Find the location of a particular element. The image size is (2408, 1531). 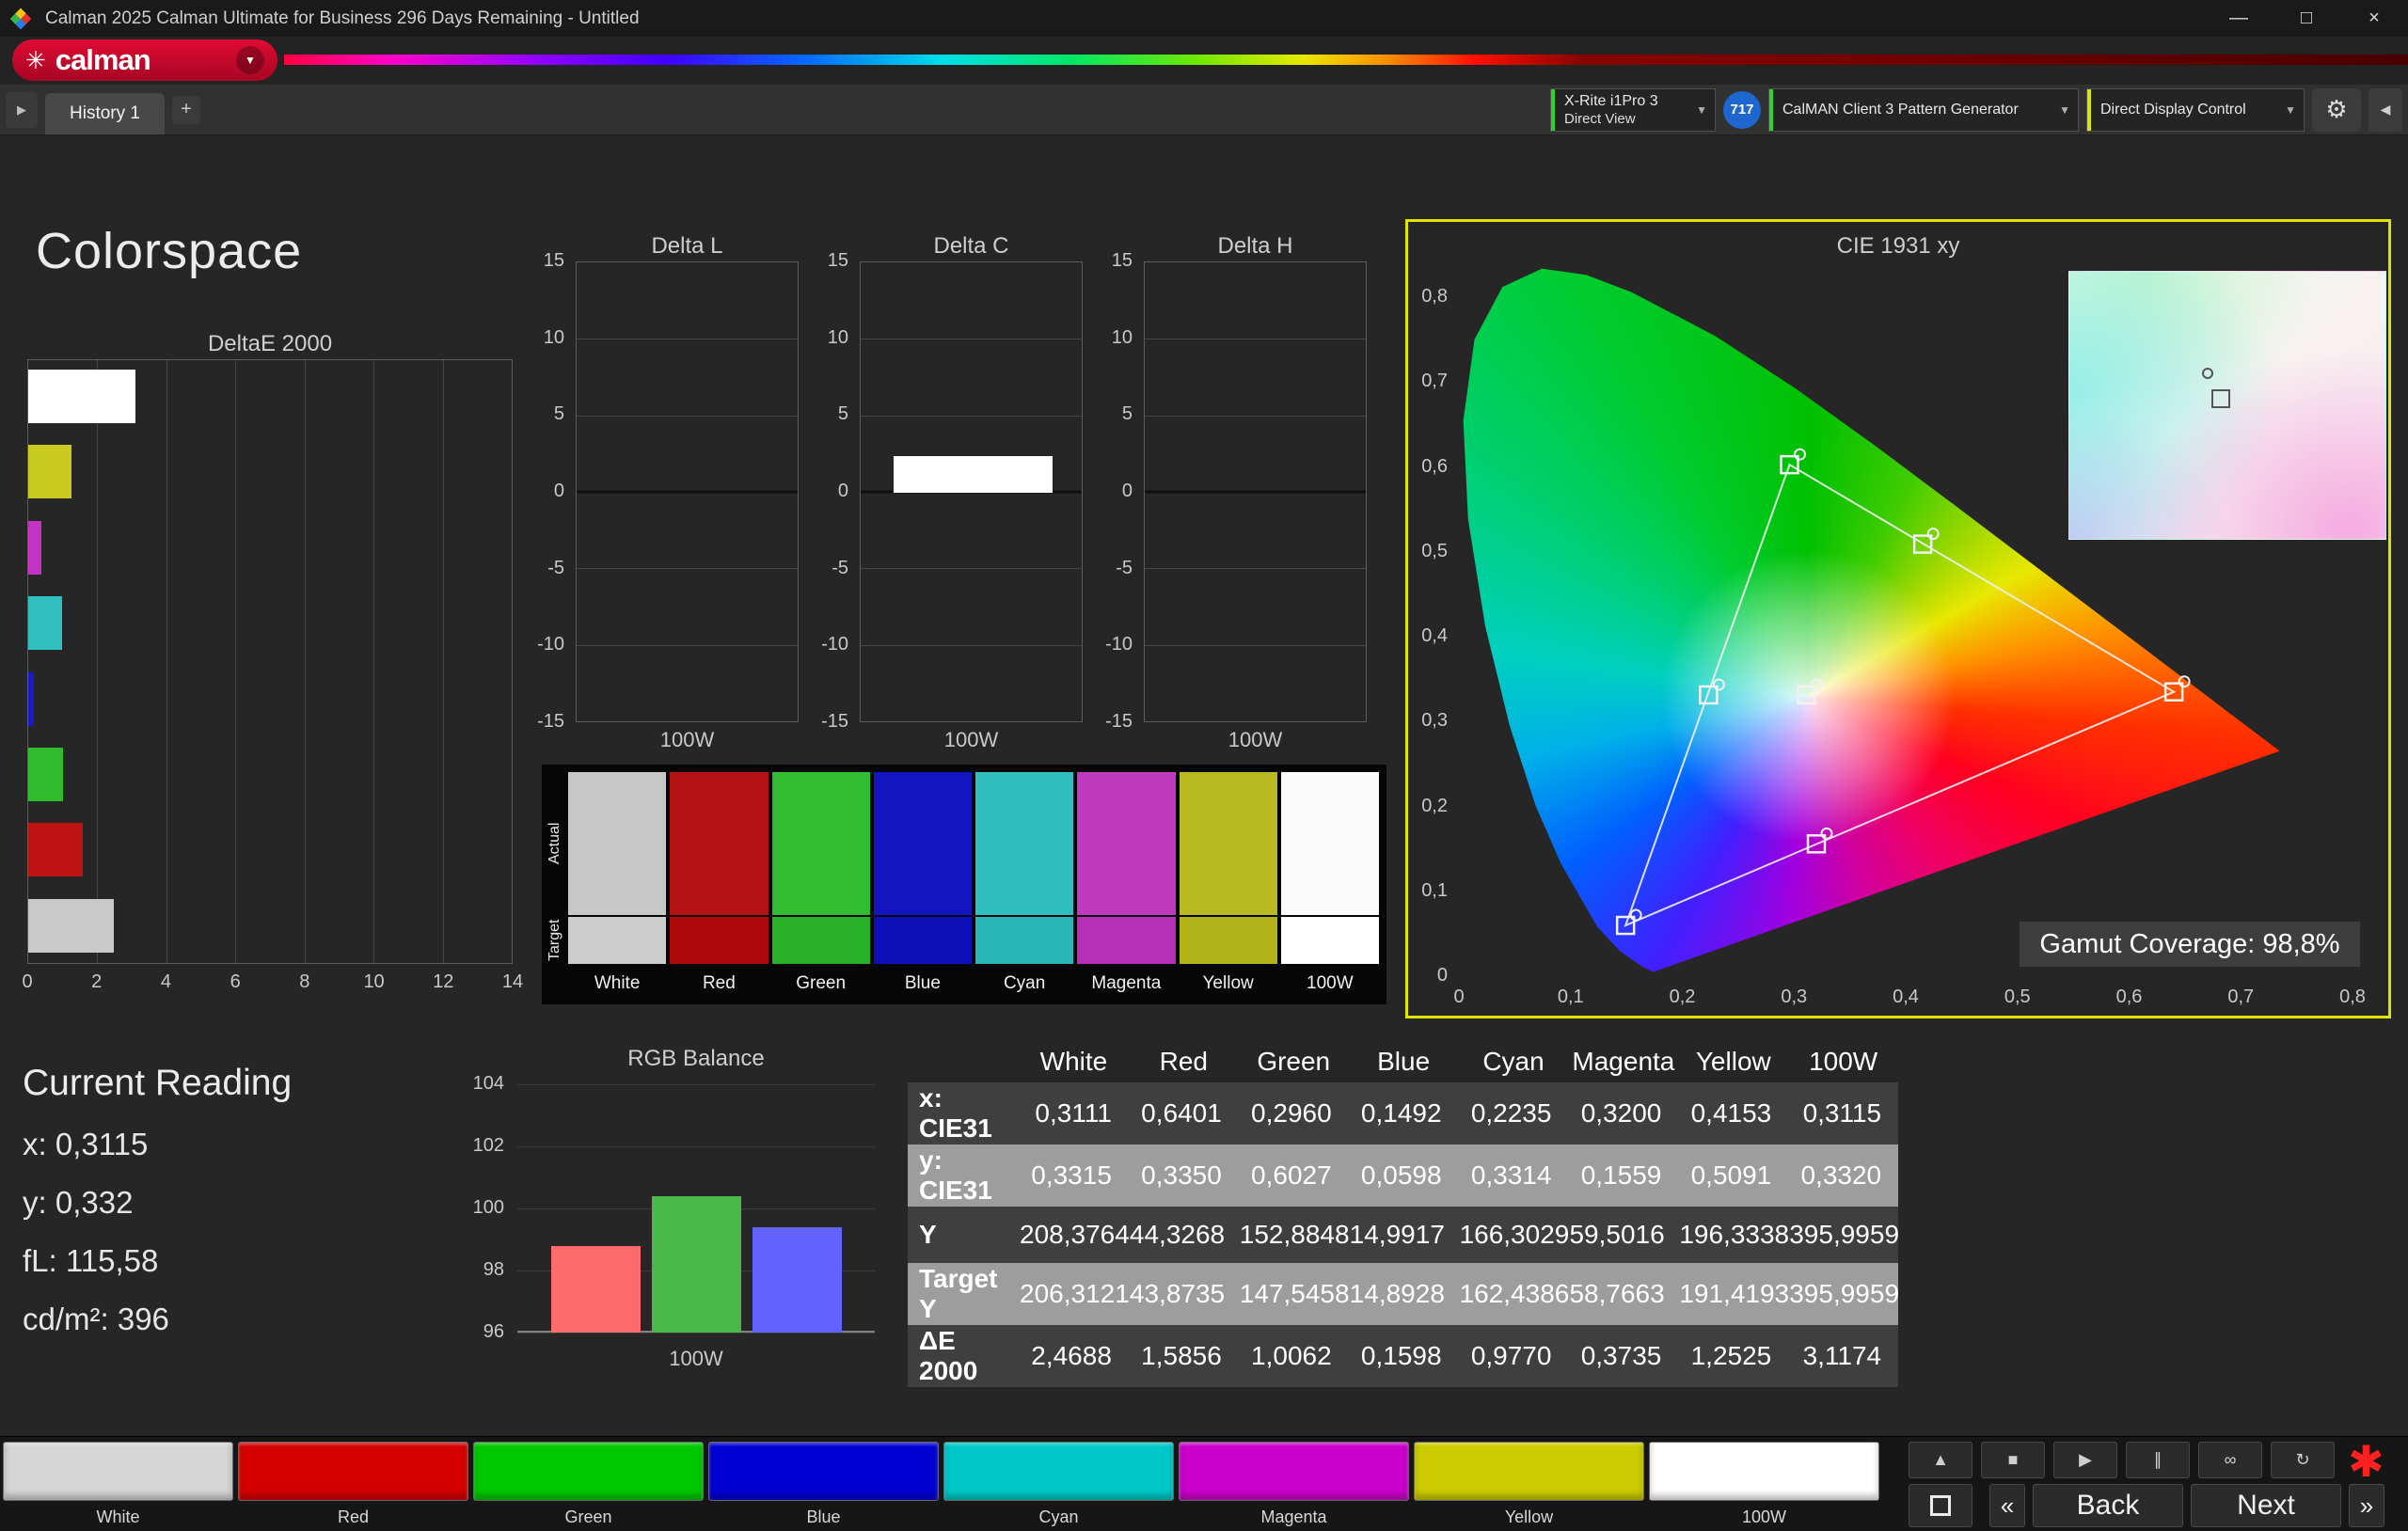

delta-l-chart: Delta L 15 10 5 0 -5 -10 -15 100W is located at coordinates (668, 491).